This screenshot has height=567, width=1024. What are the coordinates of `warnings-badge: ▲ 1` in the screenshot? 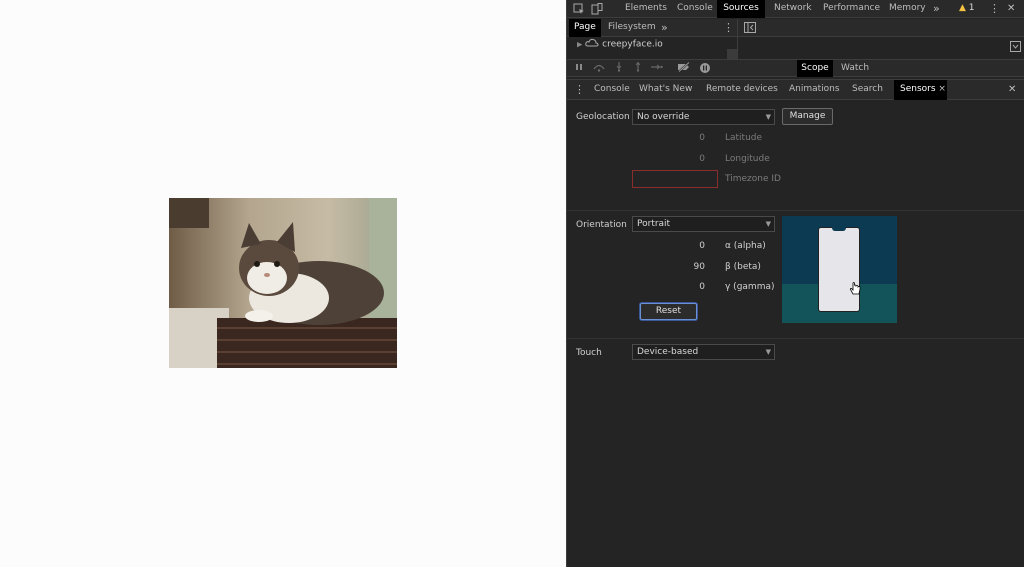 It's located at (967, 8).